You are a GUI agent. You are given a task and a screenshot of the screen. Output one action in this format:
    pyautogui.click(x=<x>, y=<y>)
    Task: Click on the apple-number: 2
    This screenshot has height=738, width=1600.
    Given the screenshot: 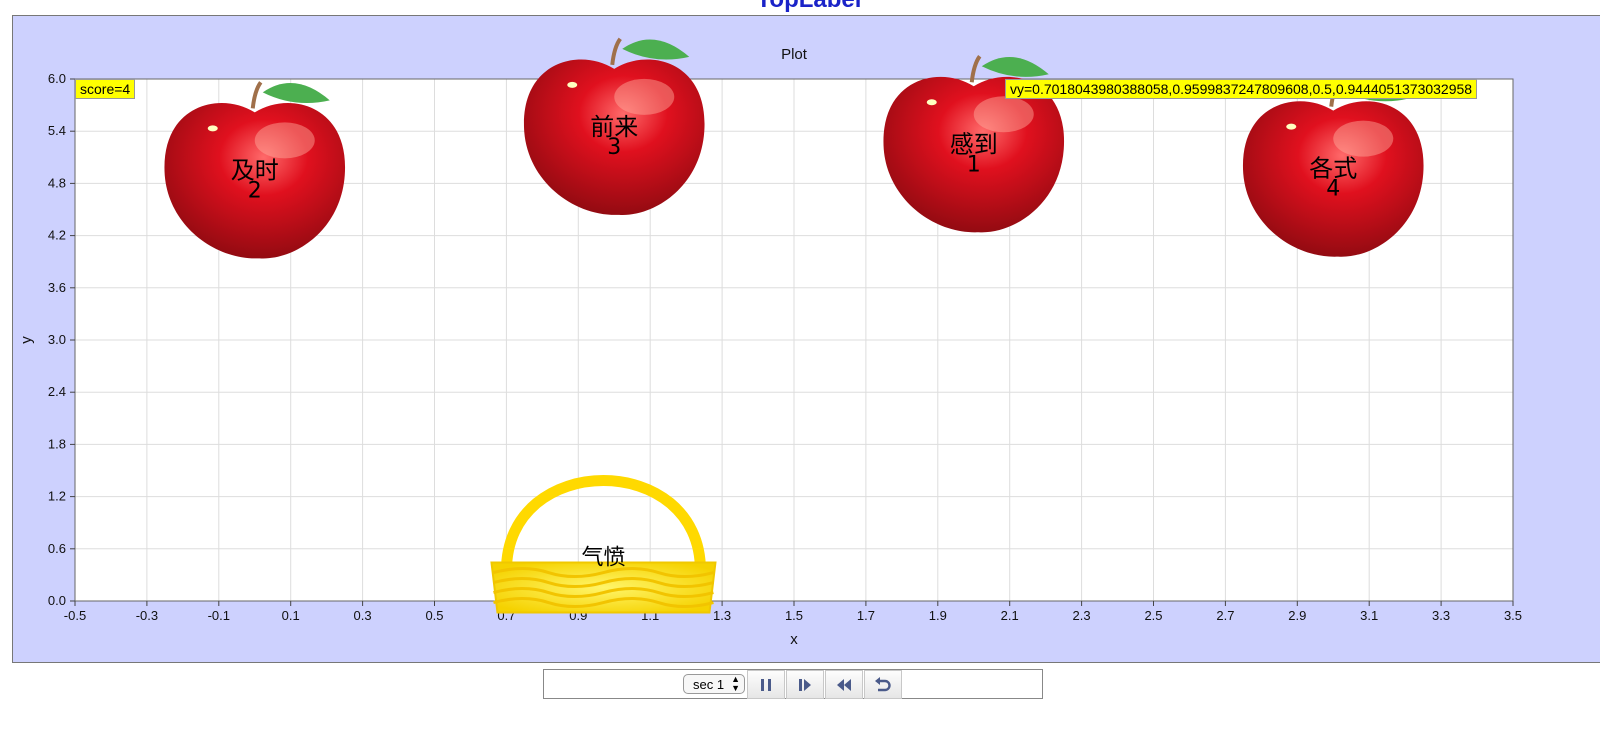 What is the action you would take?
    pyautogui.click(x=255, y=190)
    